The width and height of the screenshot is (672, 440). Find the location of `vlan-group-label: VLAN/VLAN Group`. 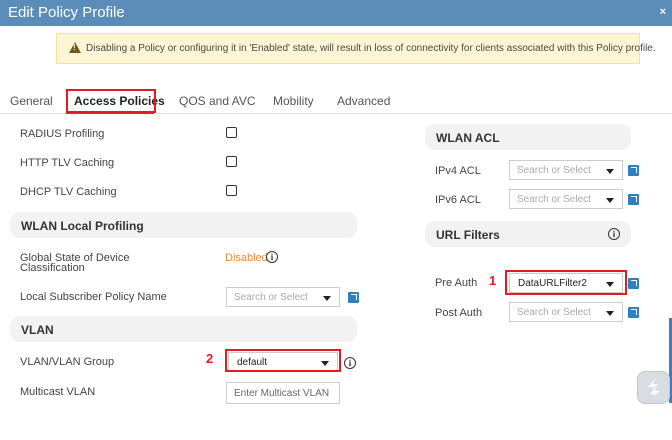

vlan-group-label: VLAN/VLAN Group is located at coordinates (67, 362).